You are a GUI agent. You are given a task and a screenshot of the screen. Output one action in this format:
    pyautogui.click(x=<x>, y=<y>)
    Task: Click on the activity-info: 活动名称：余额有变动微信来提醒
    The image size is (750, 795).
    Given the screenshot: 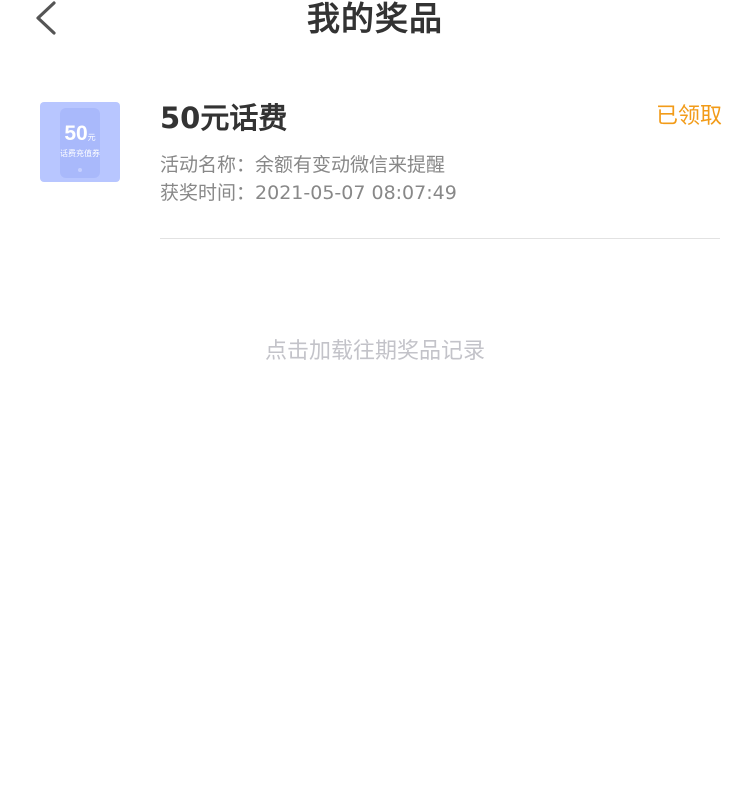 What is the action you would take?
    pyautogui.click(x=302, y=165)
    